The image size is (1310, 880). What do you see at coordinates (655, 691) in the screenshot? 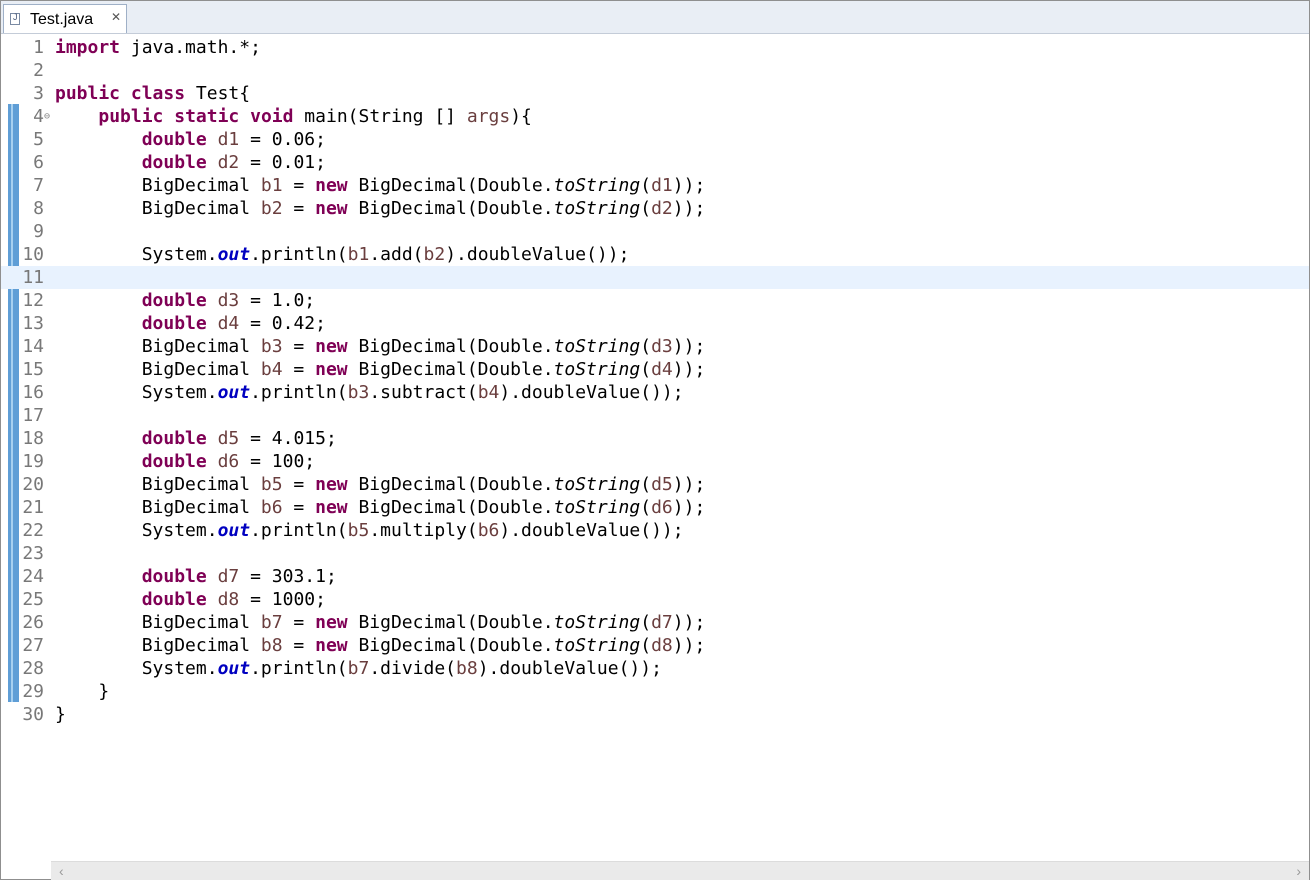
I see `code-line: 29 }` at bounding box center [655, 691].